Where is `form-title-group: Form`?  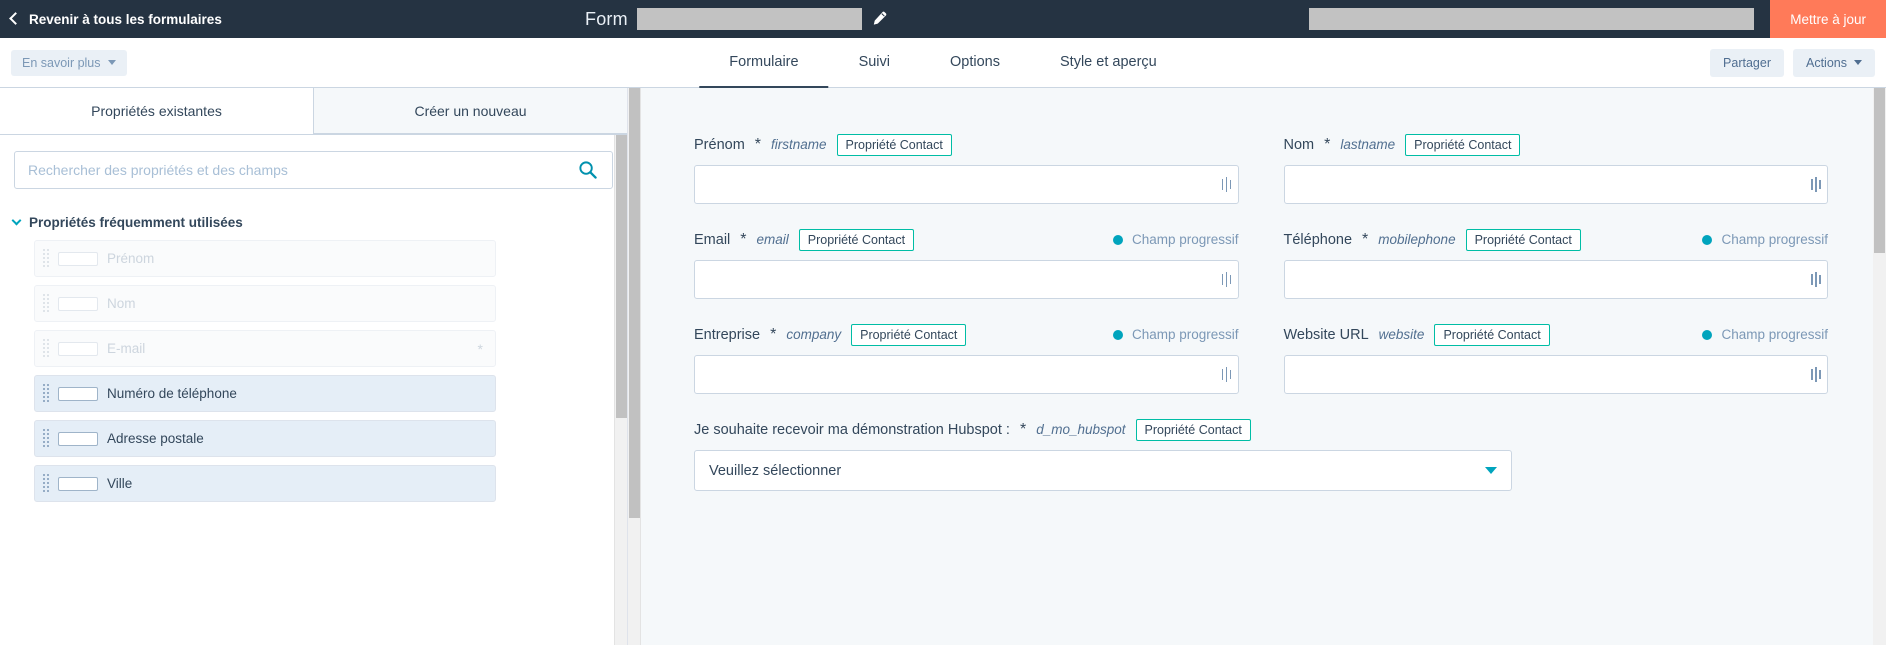
form-title-group: Form is located at coordinates (736, 19).